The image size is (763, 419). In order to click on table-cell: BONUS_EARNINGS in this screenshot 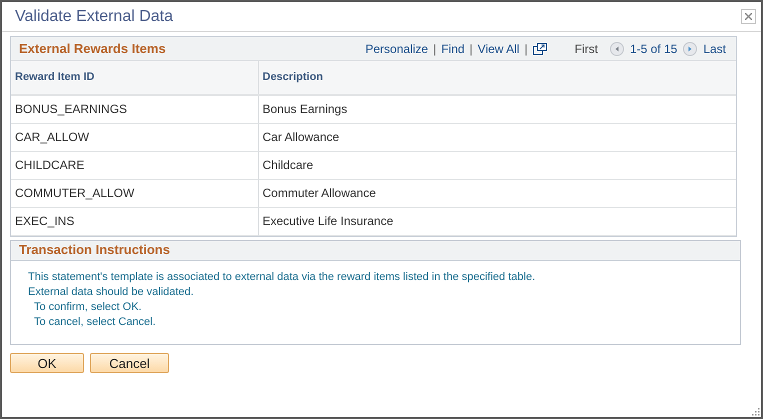, I will do `click(134, 109)`.